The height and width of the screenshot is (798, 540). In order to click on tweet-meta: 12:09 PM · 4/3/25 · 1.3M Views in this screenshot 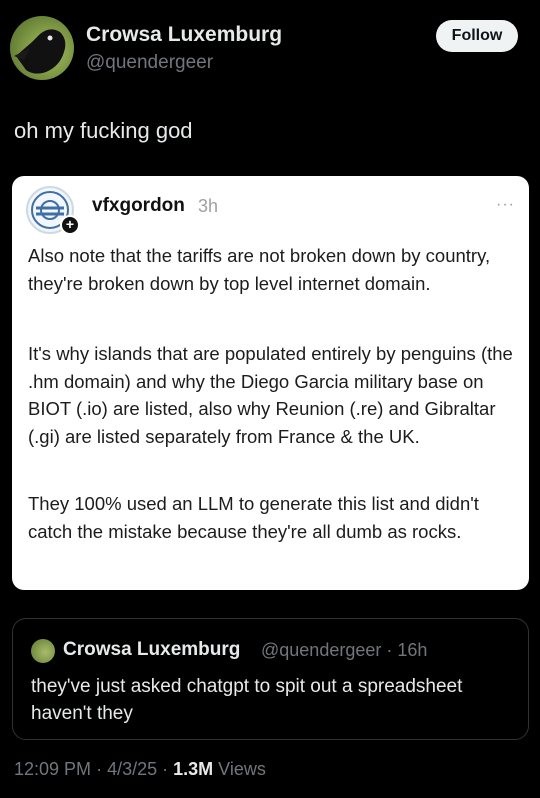, I will do `click(140, 769)`.